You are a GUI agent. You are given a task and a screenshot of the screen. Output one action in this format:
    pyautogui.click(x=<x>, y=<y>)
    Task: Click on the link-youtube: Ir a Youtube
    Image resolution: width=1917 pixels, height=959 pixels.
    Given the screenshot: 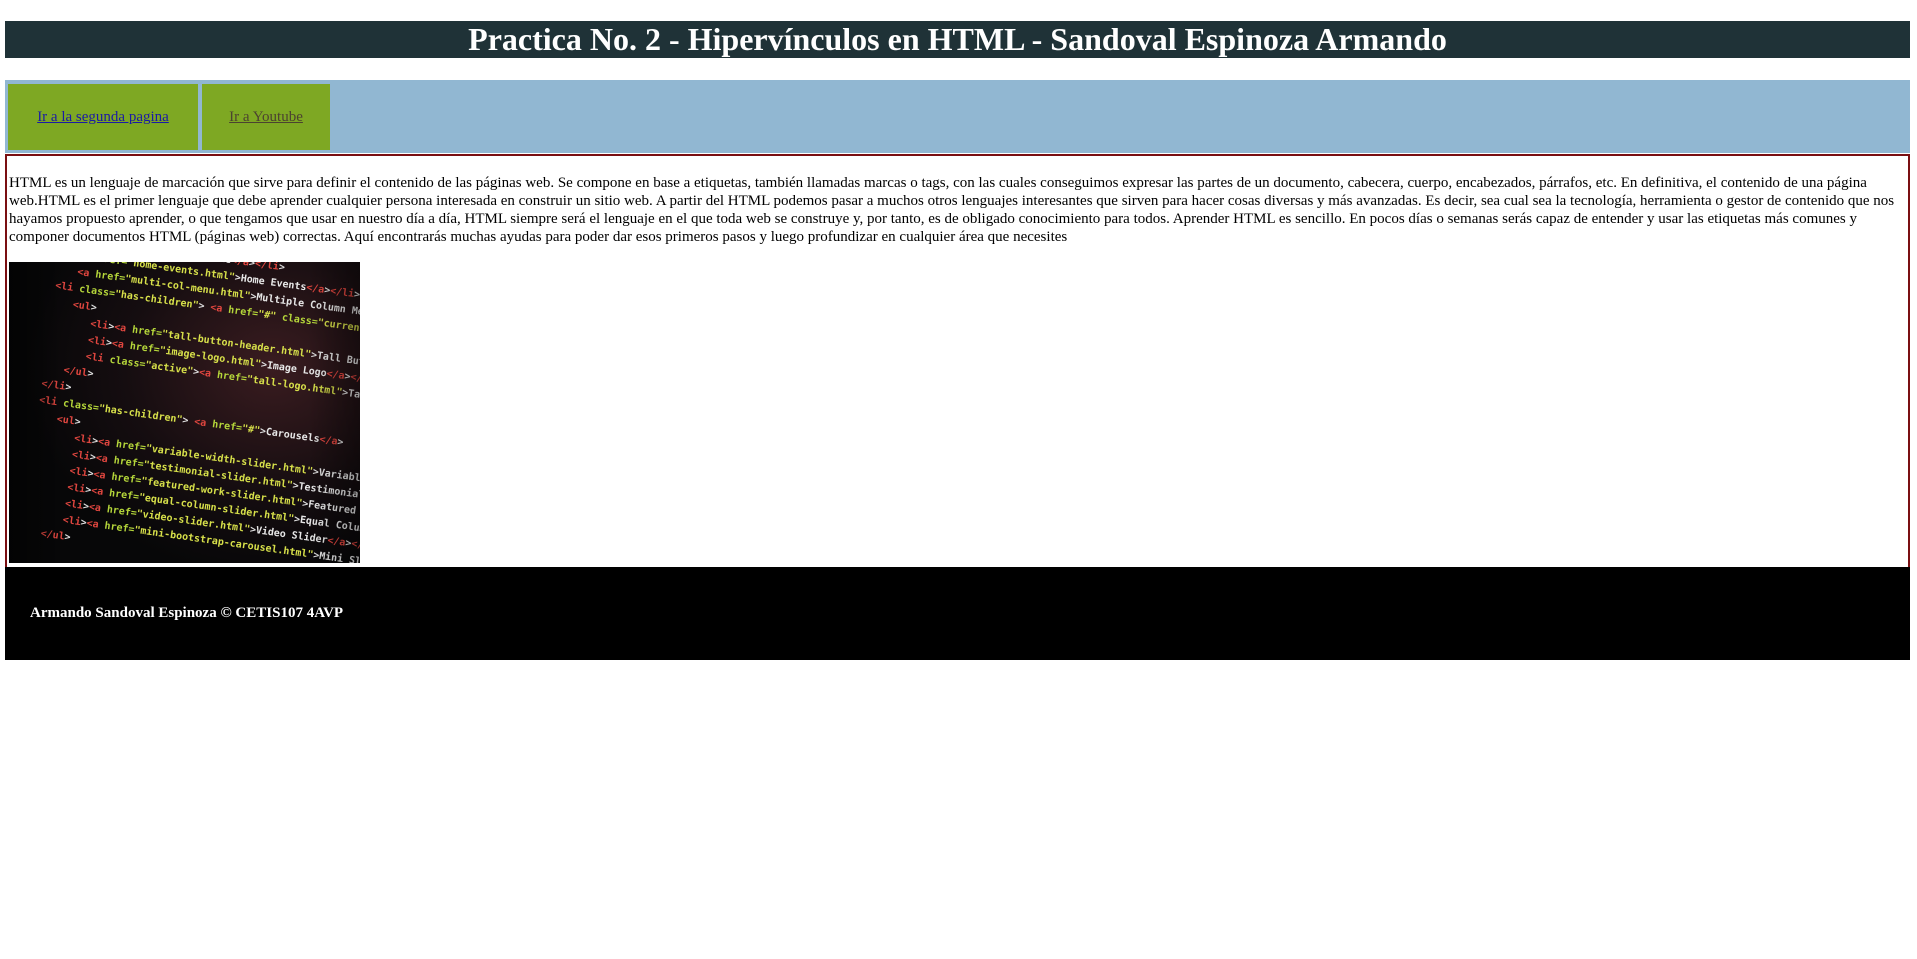 What is the action you would take?
    pyautogui.click(x=266, y=117)
    